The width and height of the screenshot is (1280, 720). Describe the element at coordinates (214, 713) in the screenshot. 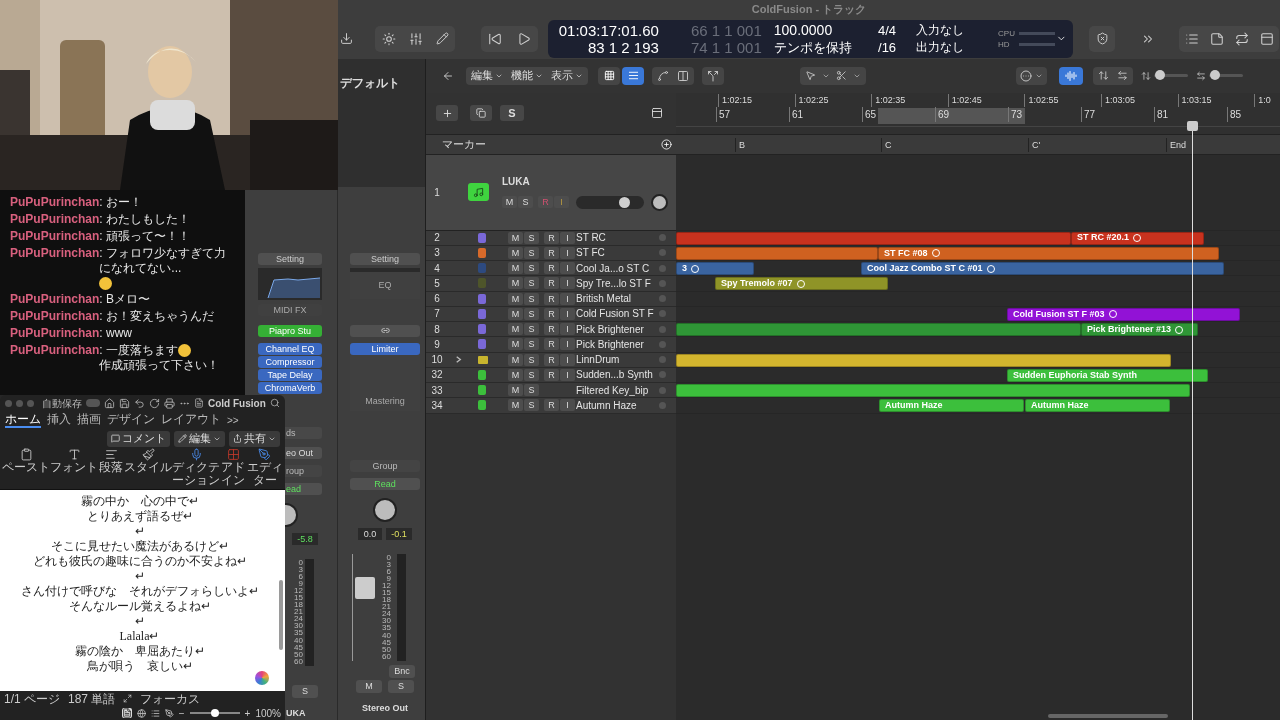

I see `zoom-slider-thumb` at that location.